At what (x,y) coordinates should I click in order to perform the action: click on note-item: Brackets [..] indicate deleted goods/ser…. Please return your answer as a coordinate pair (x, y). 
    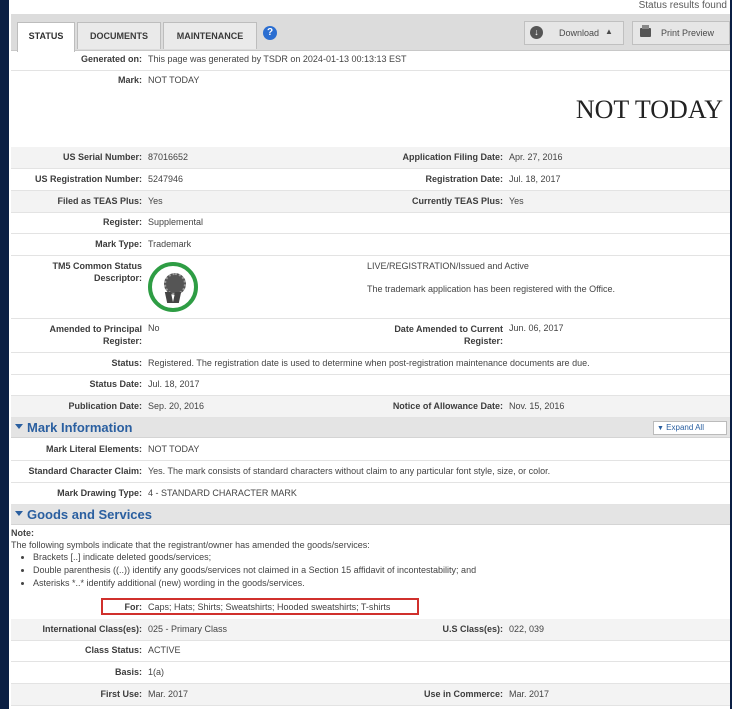
    Looking at the image, I should click on (254, 557).